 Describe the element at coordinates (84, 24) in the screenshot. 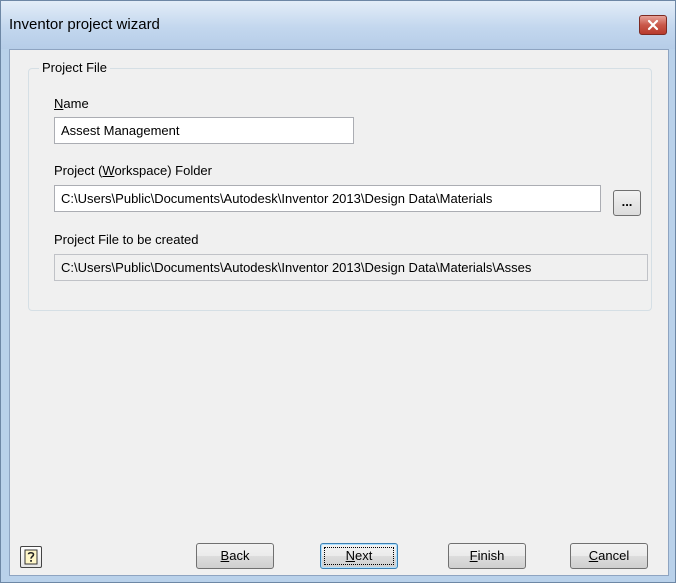

I see `window-title: Inventor project wizard` at that location.